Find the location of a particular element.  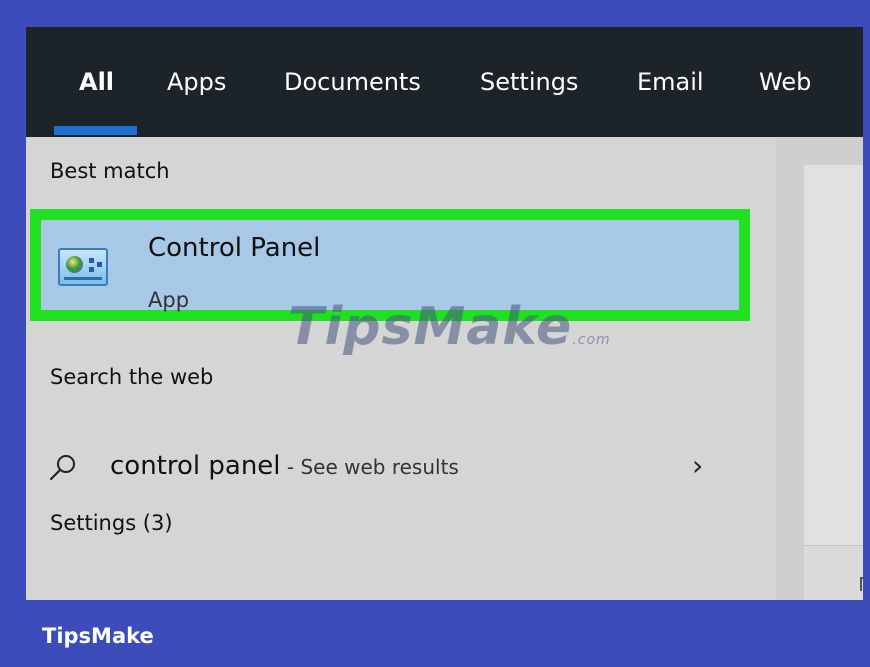

chevron-right-icon: › is located at coordinates (697, 465).